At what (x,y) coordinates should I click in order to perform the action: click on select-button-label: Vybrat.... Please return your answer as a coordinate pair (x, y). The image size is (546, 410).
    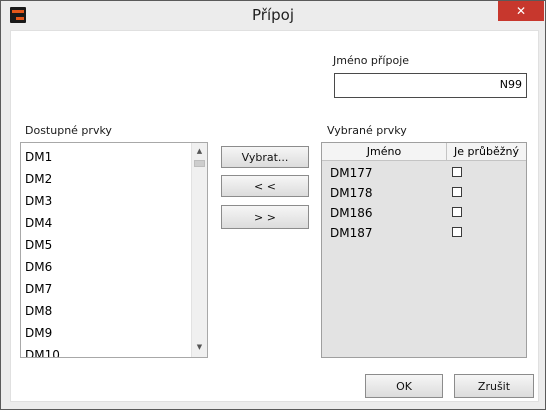
    Looking at the image, I should click on (265, 157).